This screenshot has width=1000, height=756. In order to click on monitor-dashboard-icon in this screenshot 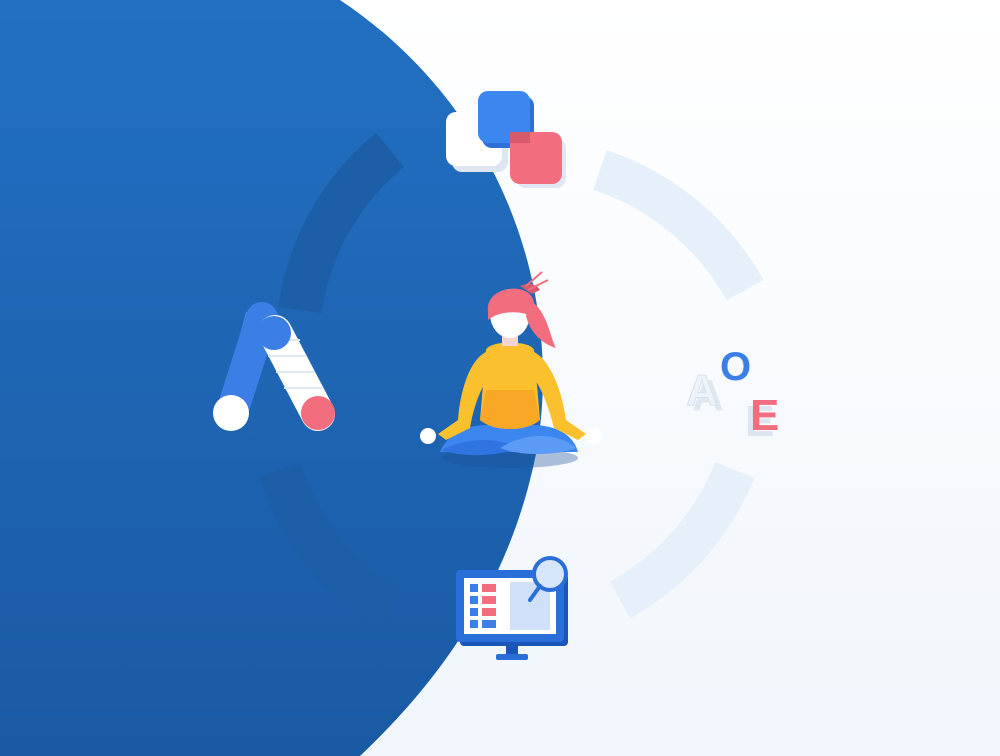, I will do `click(512, 608)`.